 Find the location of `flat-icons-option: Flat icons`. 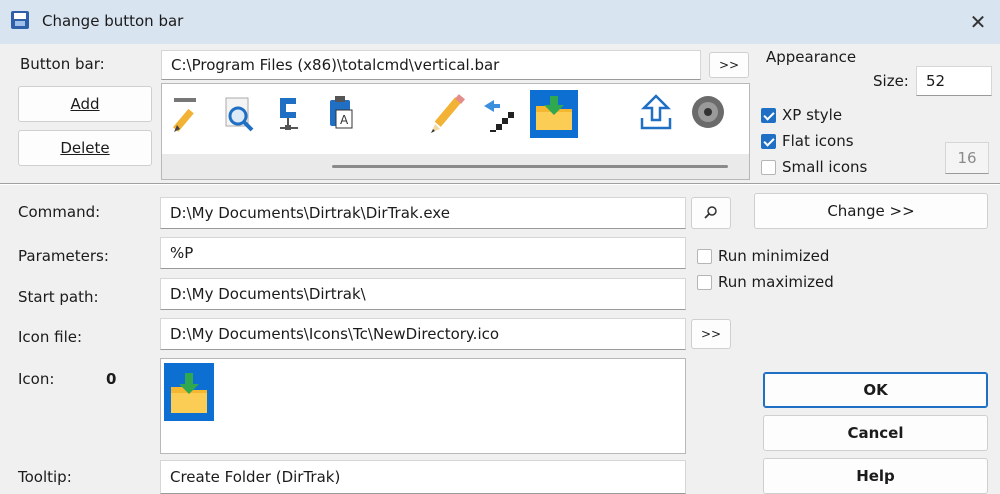

flat-icons-option: Flat icons is located at coordinates (807, 141).